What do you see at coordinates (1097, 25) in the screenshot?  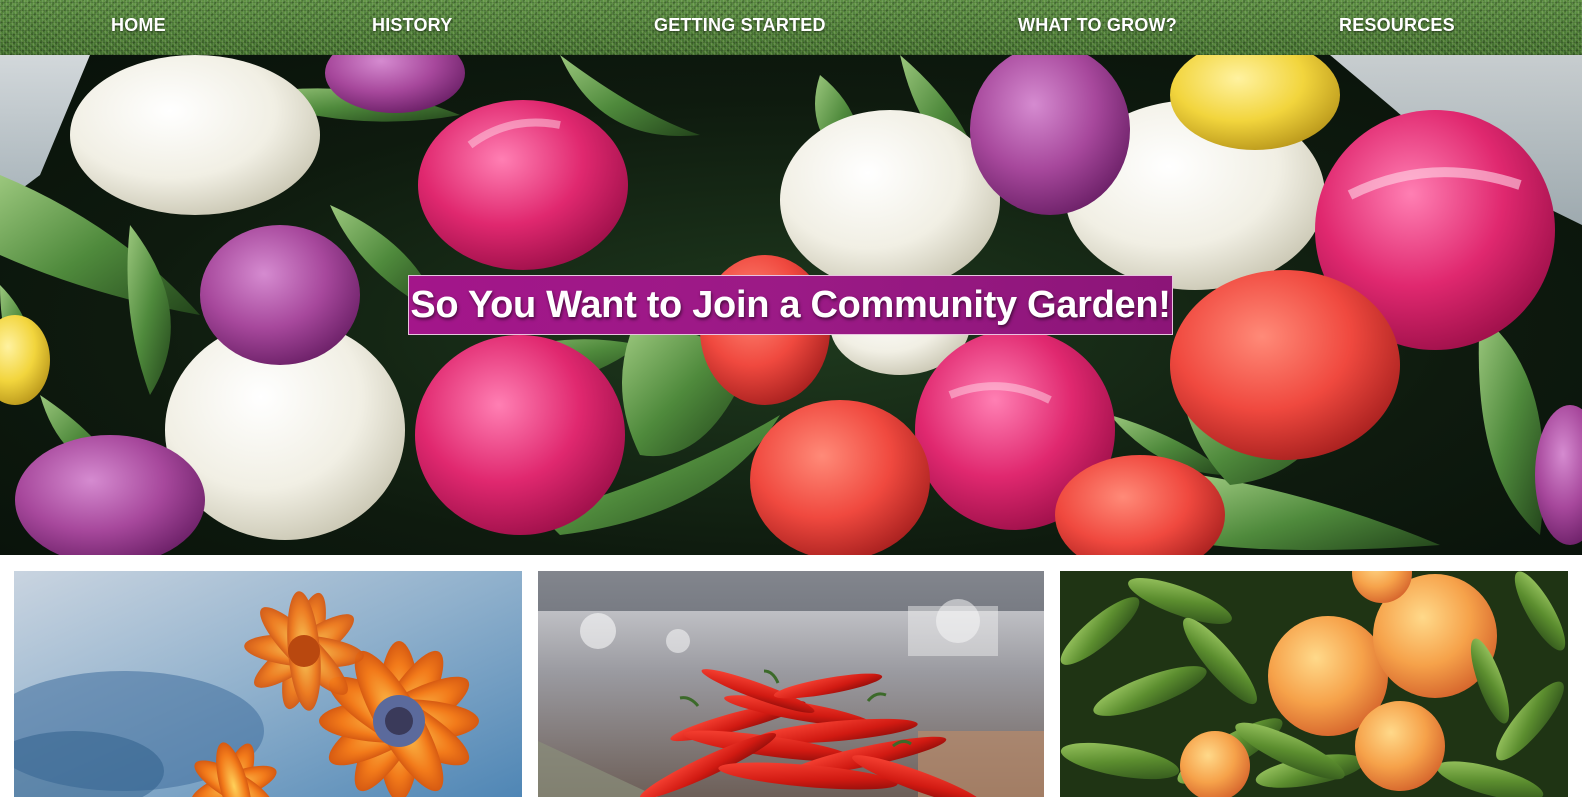 I see `nav-link-what-to-grow: WHAT TO GROW?` at bounding box center [1097, 25].